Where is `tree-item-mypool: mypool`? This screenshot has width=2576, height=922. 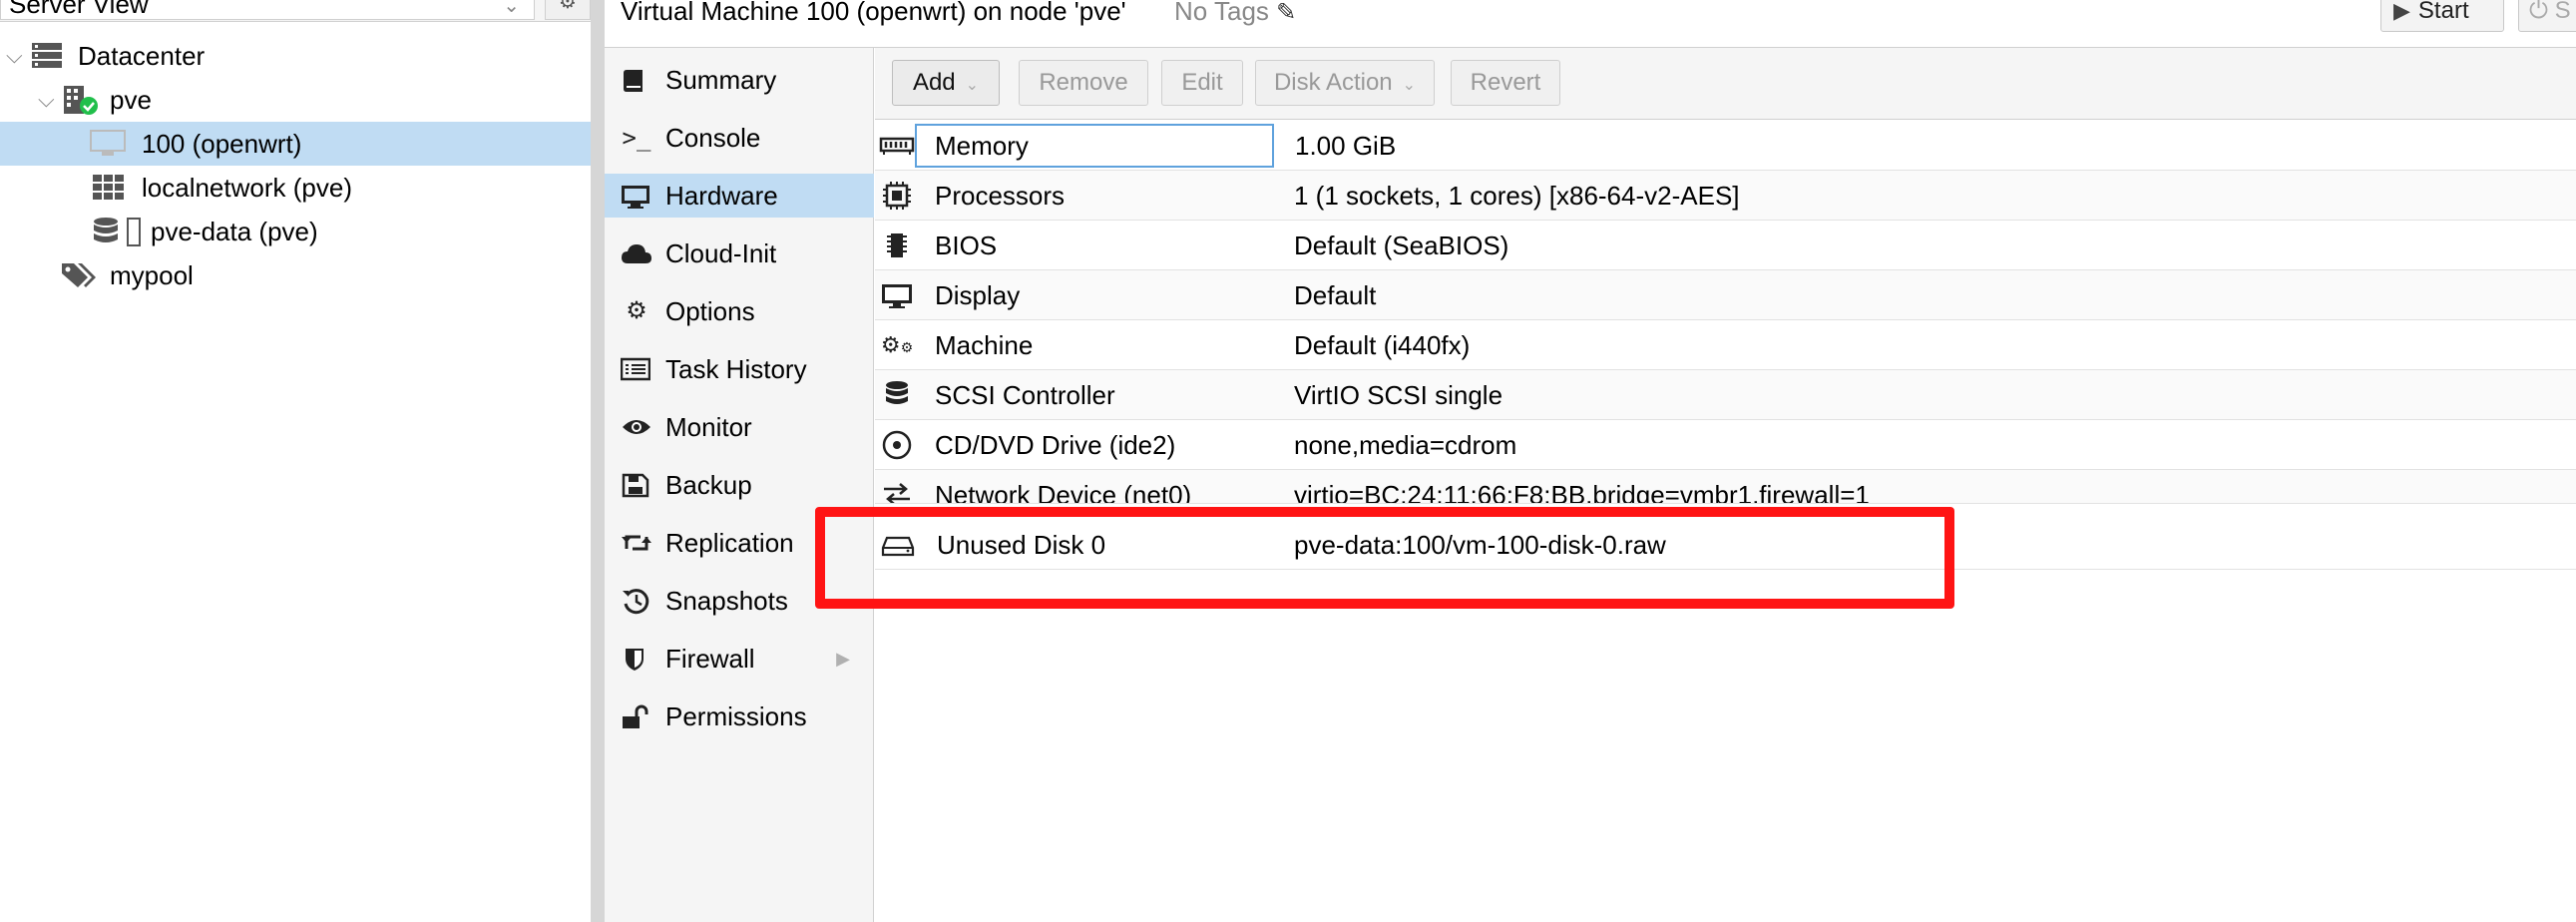
tree-item-mypool: mypool is located at coordinates (295, 275).